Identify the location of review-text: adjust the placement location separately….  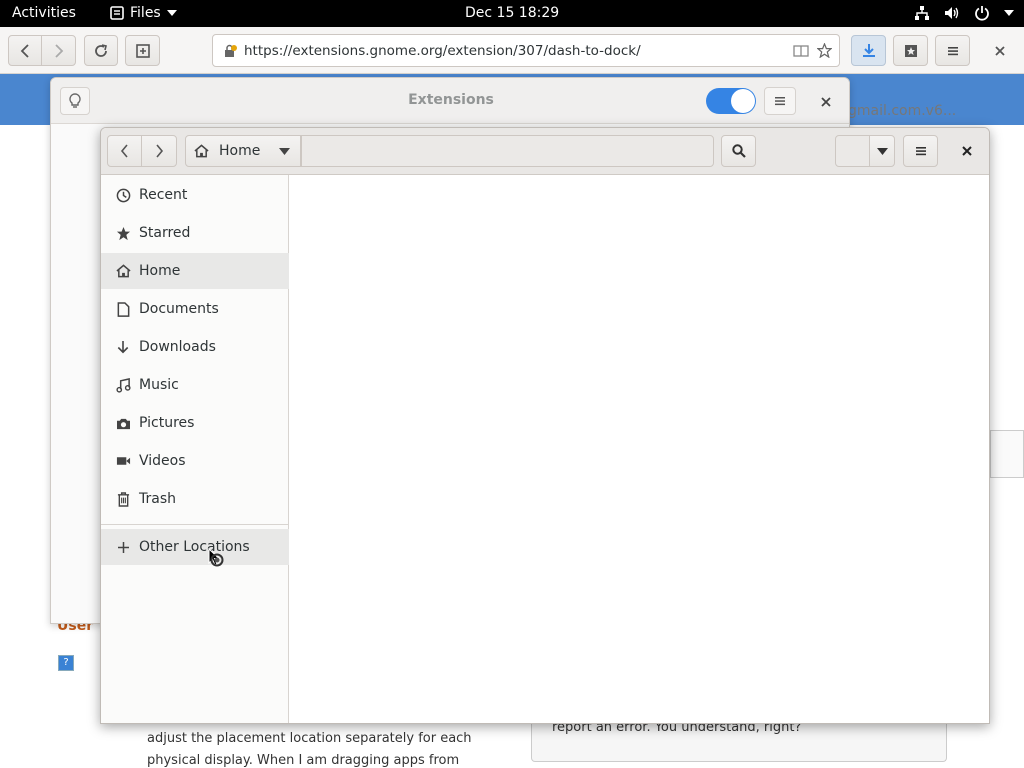
(309, 749).